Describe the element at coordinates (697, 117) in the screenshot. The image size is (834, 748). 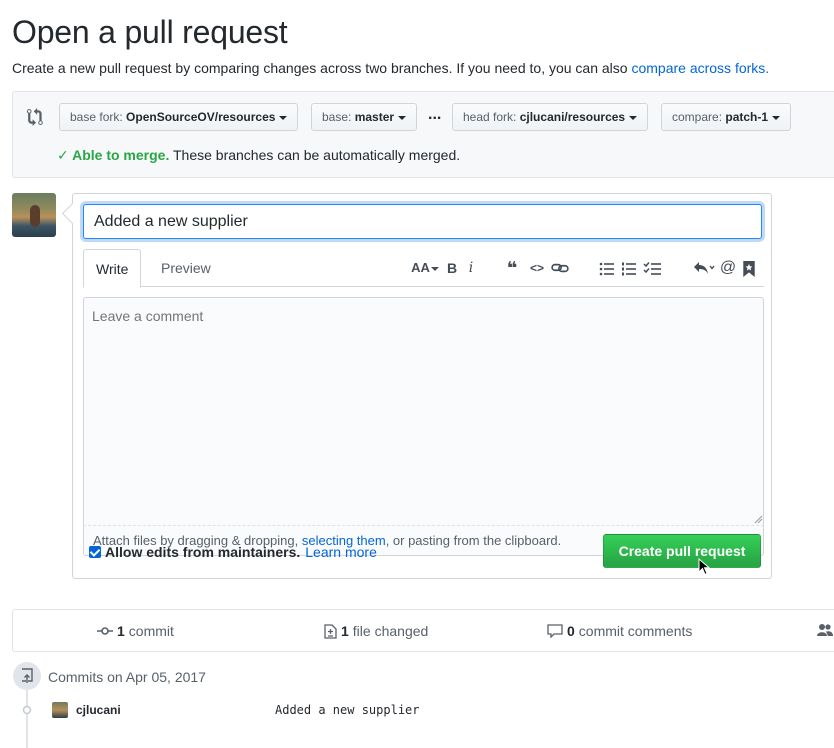
I see `compare-branch-label: compare:` at that location.